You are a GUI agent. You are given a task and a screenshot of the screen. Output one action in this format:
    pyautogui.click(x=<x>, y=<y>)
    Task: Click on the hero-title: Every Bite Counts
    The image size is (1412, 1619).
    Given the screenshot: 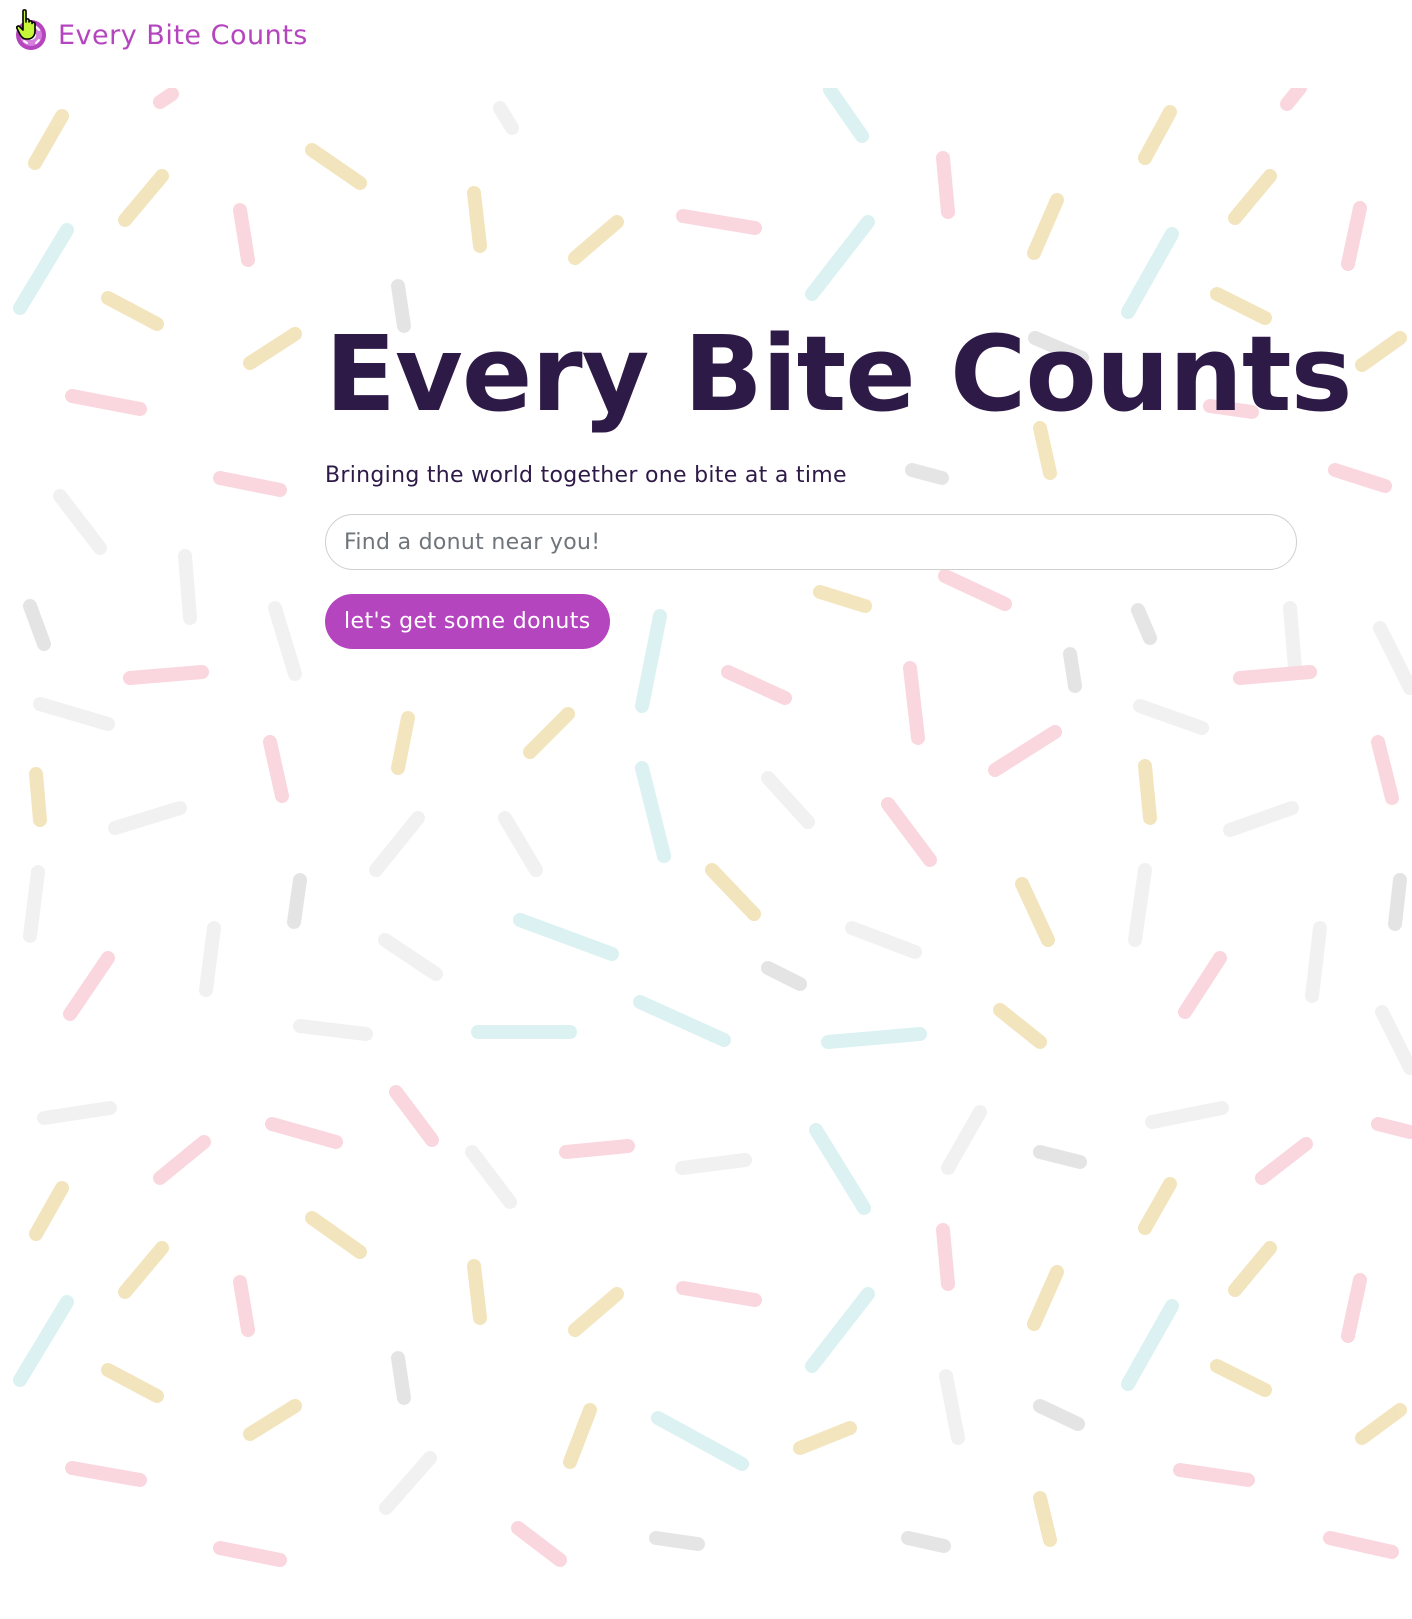 What is the action you would take?
    pyautogui.click(x=839, y=374)
    